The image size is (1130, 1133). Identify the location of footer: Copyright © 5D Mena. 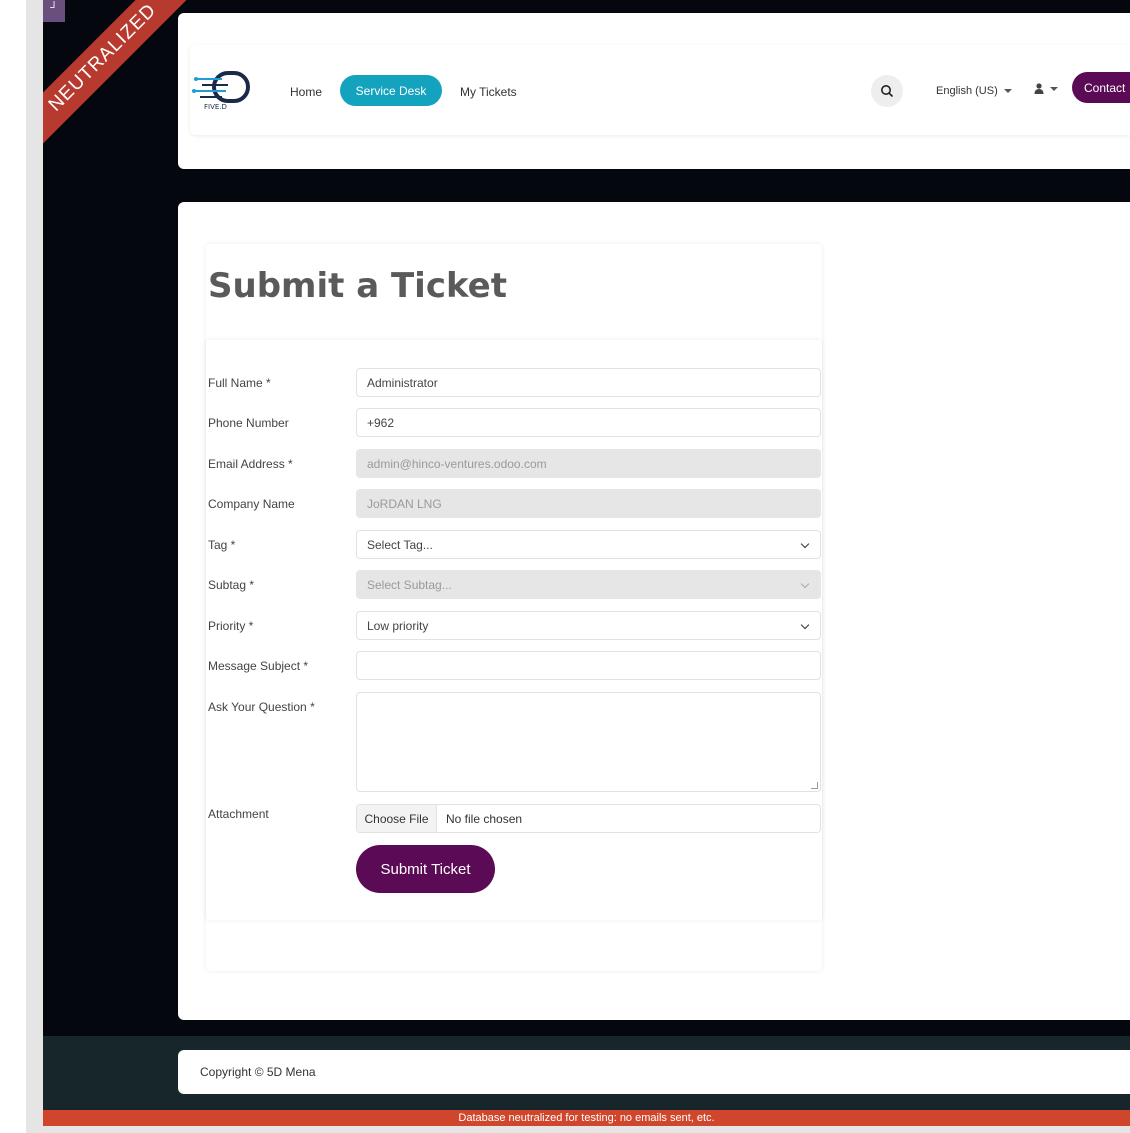
(654, 1072).